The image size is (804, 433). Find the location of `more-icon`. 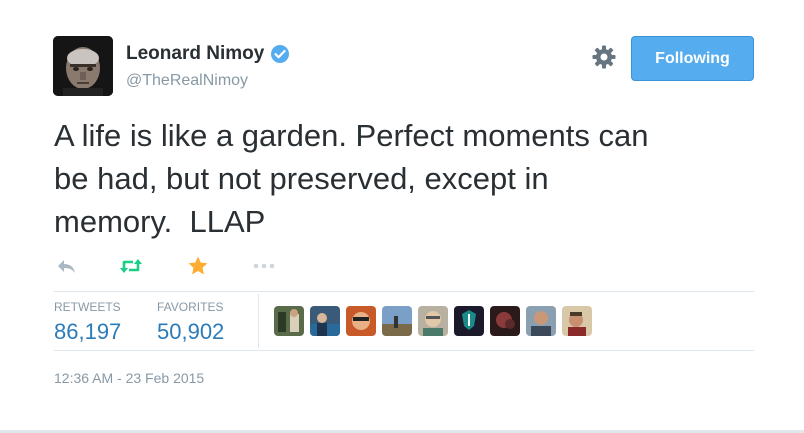

more-icon is located at coordinates (263, 266).